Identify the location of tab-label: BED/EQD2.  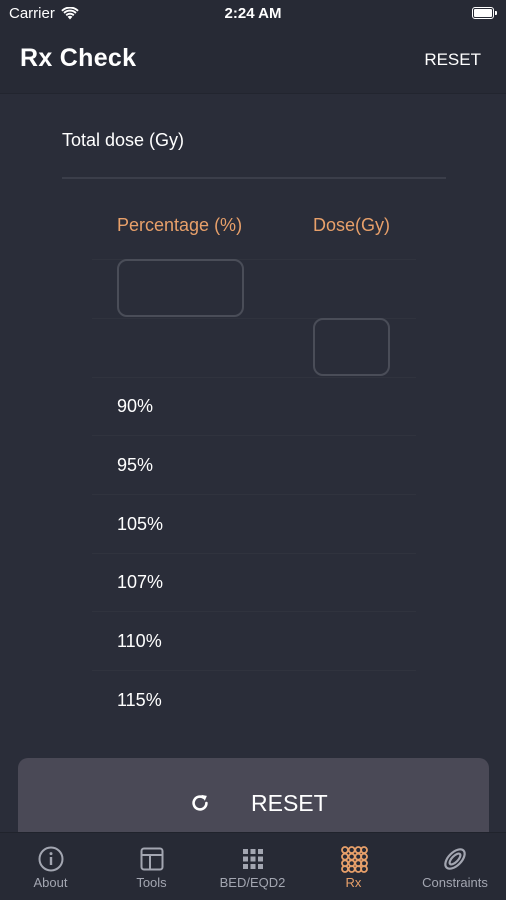
(252, 882).